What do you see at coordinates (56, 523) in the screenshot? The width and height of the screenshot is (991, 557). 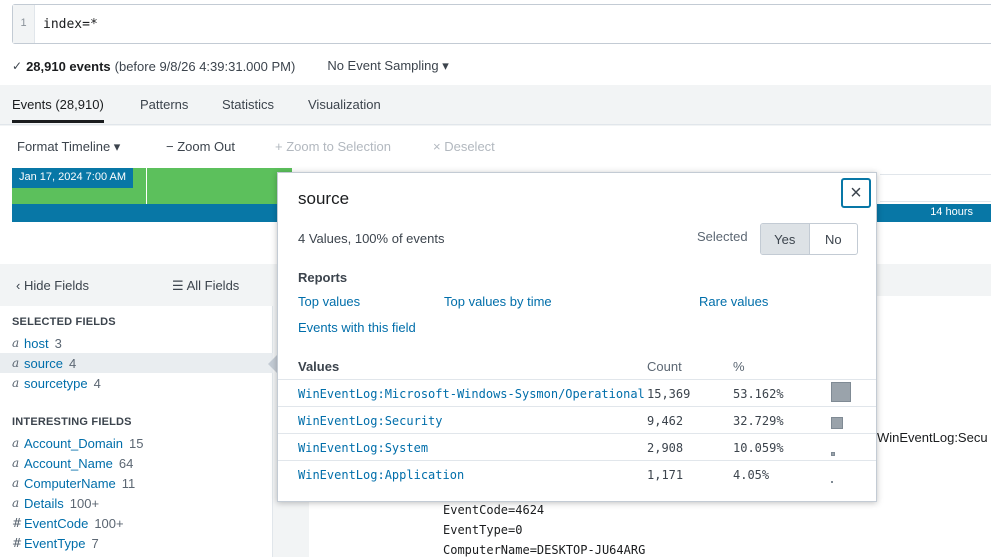 I see `field-name: EventCode` at bounding box center [56, 523].